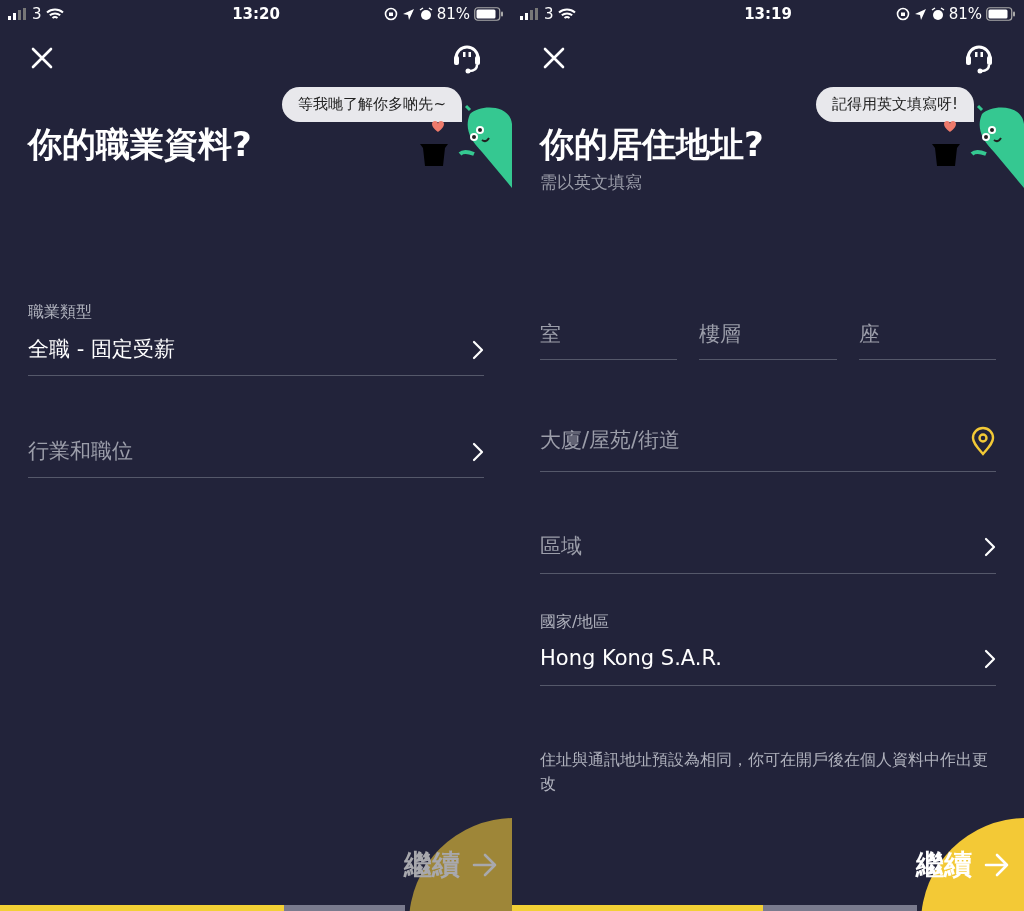 The width and height of the screenshot is (1024, 911). I want to click on address-note: 住址與通訊地址預設為相同，你可在開戶後在個人資料中作出更改, so click(764, 772).